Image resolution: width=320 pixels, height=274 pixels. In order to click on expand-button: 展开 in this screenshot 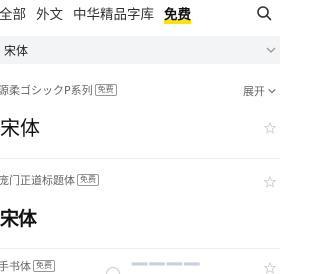, I will do `click(259, 91)`.